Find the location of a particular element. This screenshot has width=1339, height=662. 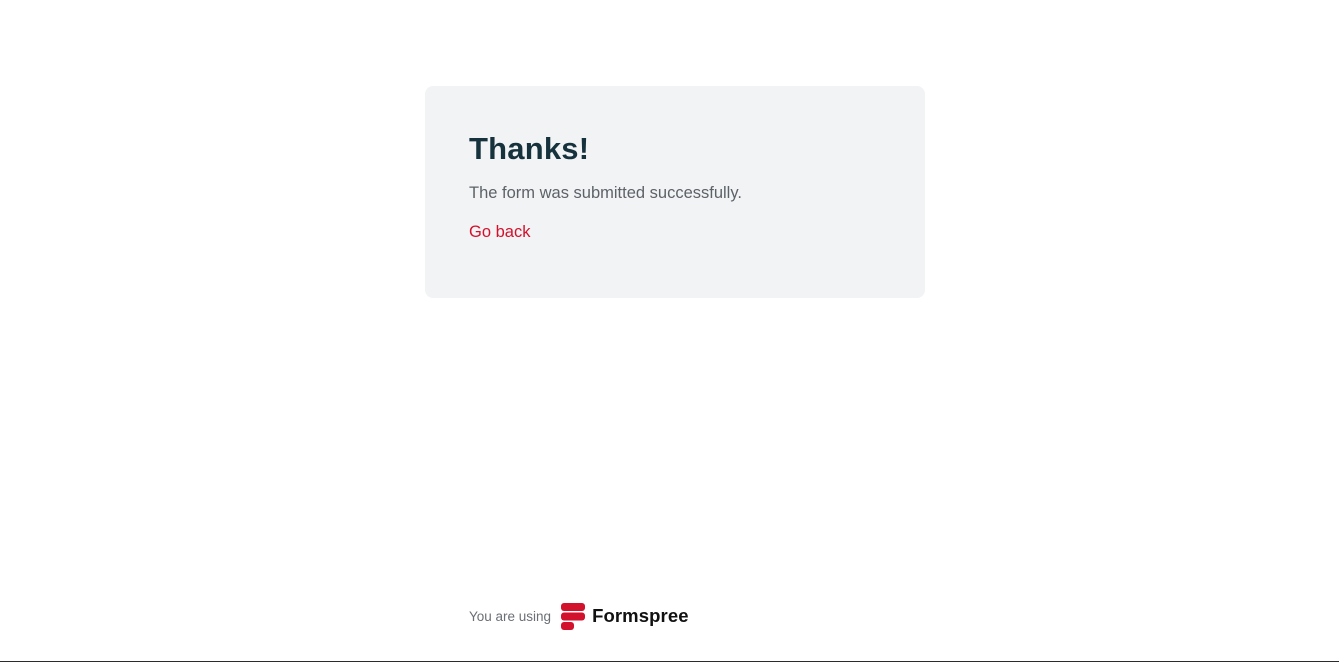

go-back-link: Go back is located at coordinates (499, 232).